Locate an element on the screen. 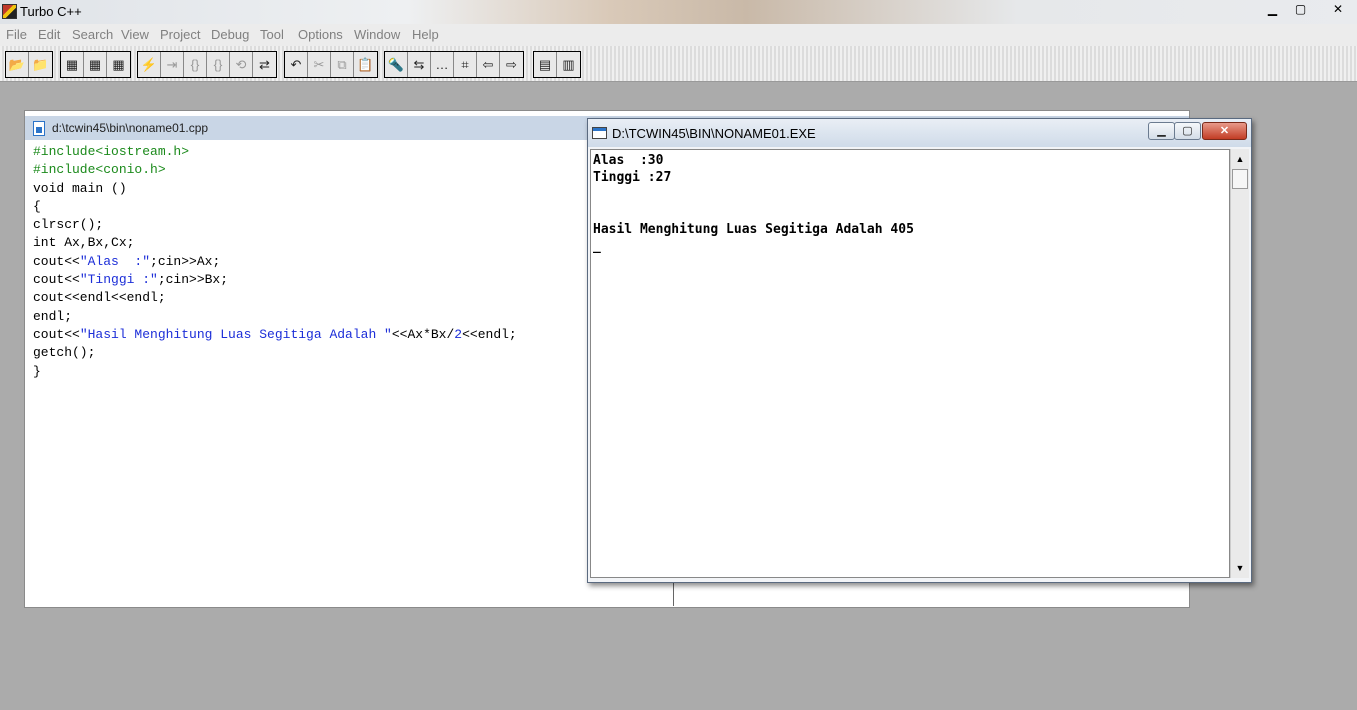 The height and width of the screenshot is (710, 1357). code-line: endl; is located at coordinates (275, 317).